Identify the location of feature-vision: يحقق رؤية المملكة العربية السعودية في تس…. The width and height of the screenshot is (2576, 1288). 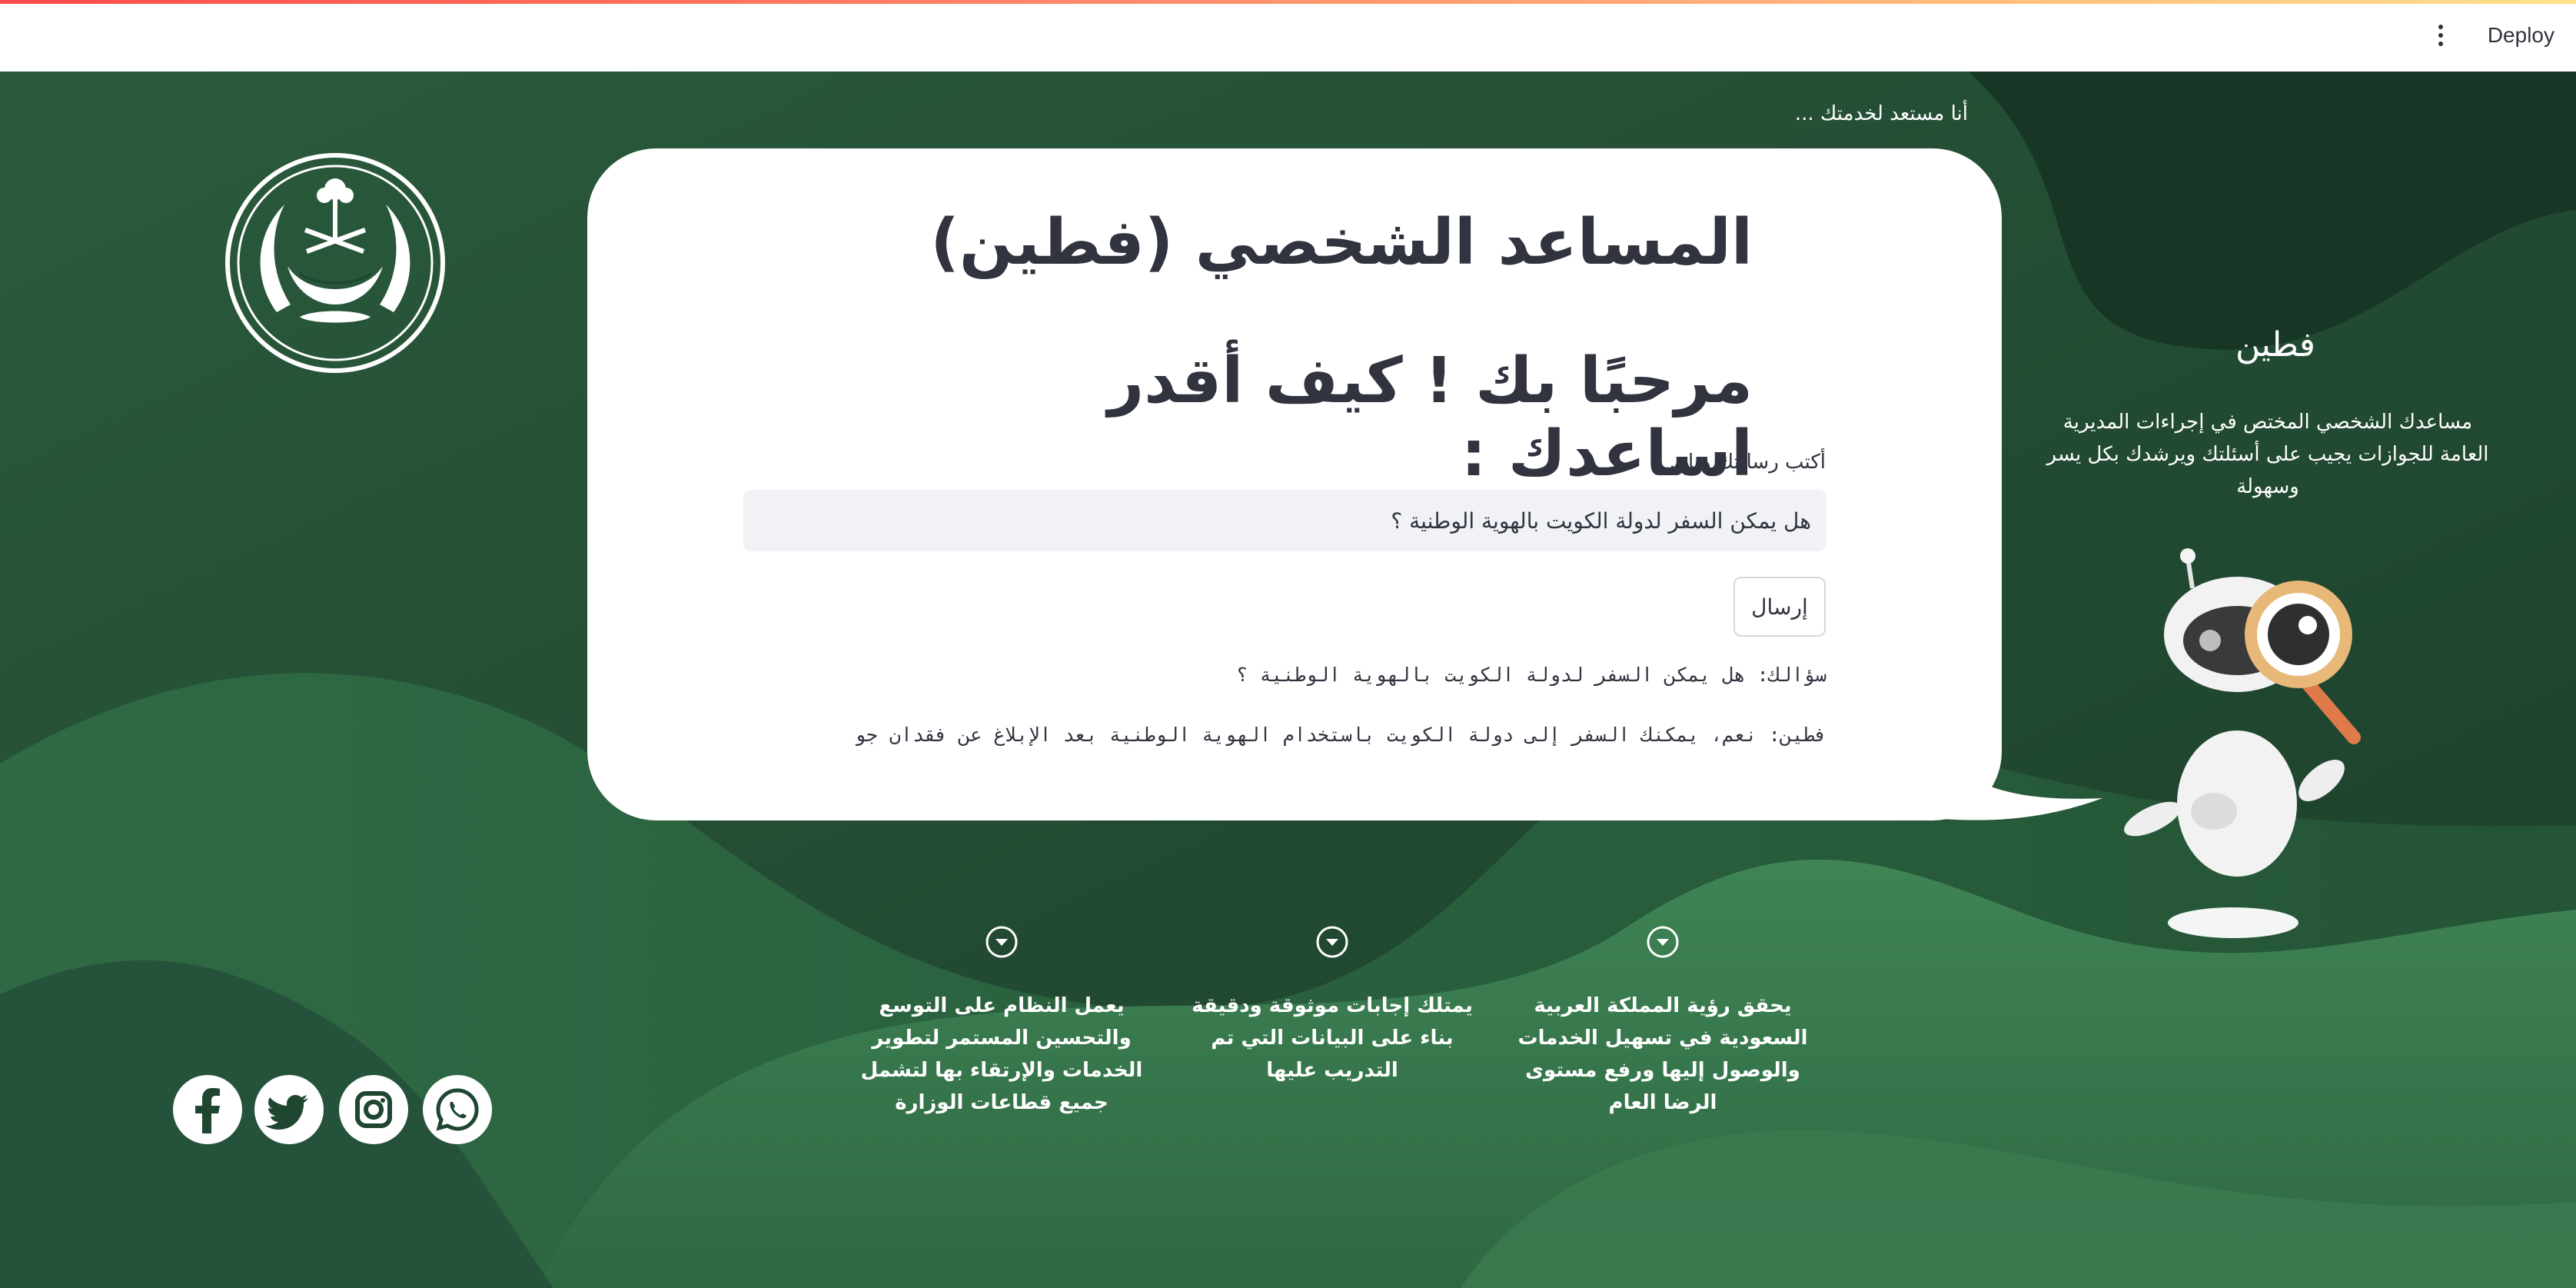
(1662, 1022).